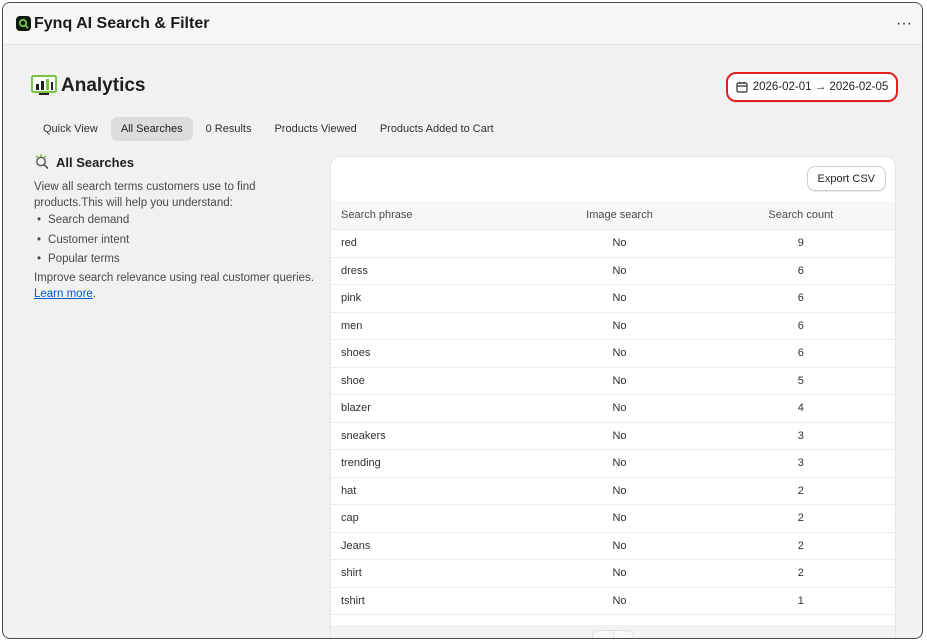  Describe the element at coordinates (352, 325) in the screenshot. I see `search-phrase-cell: men` at that location.